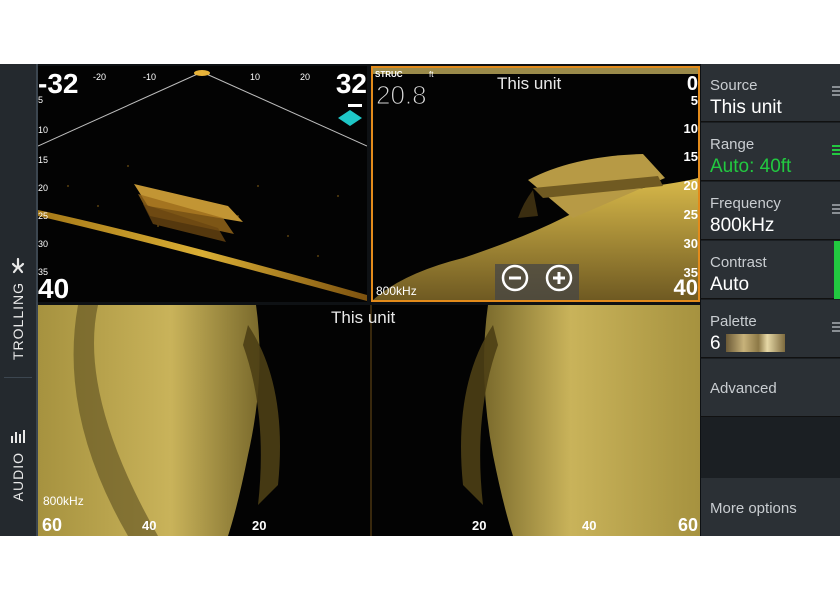 Image resolution: width=840 pixels, height=600 pixels. I want to click on audio-bars-icon, so click(18, 436).